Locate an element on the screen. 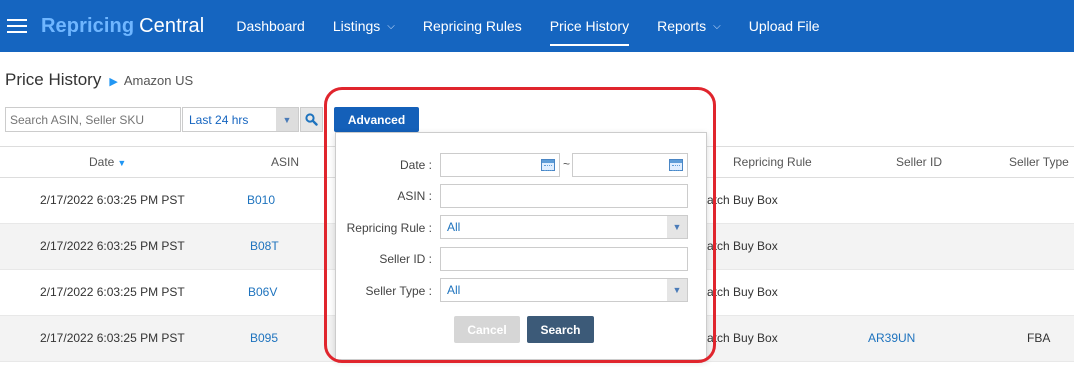 The width and height of the screenshot is (1074, 367). seller-id-field is located at coordinates (564, 259).